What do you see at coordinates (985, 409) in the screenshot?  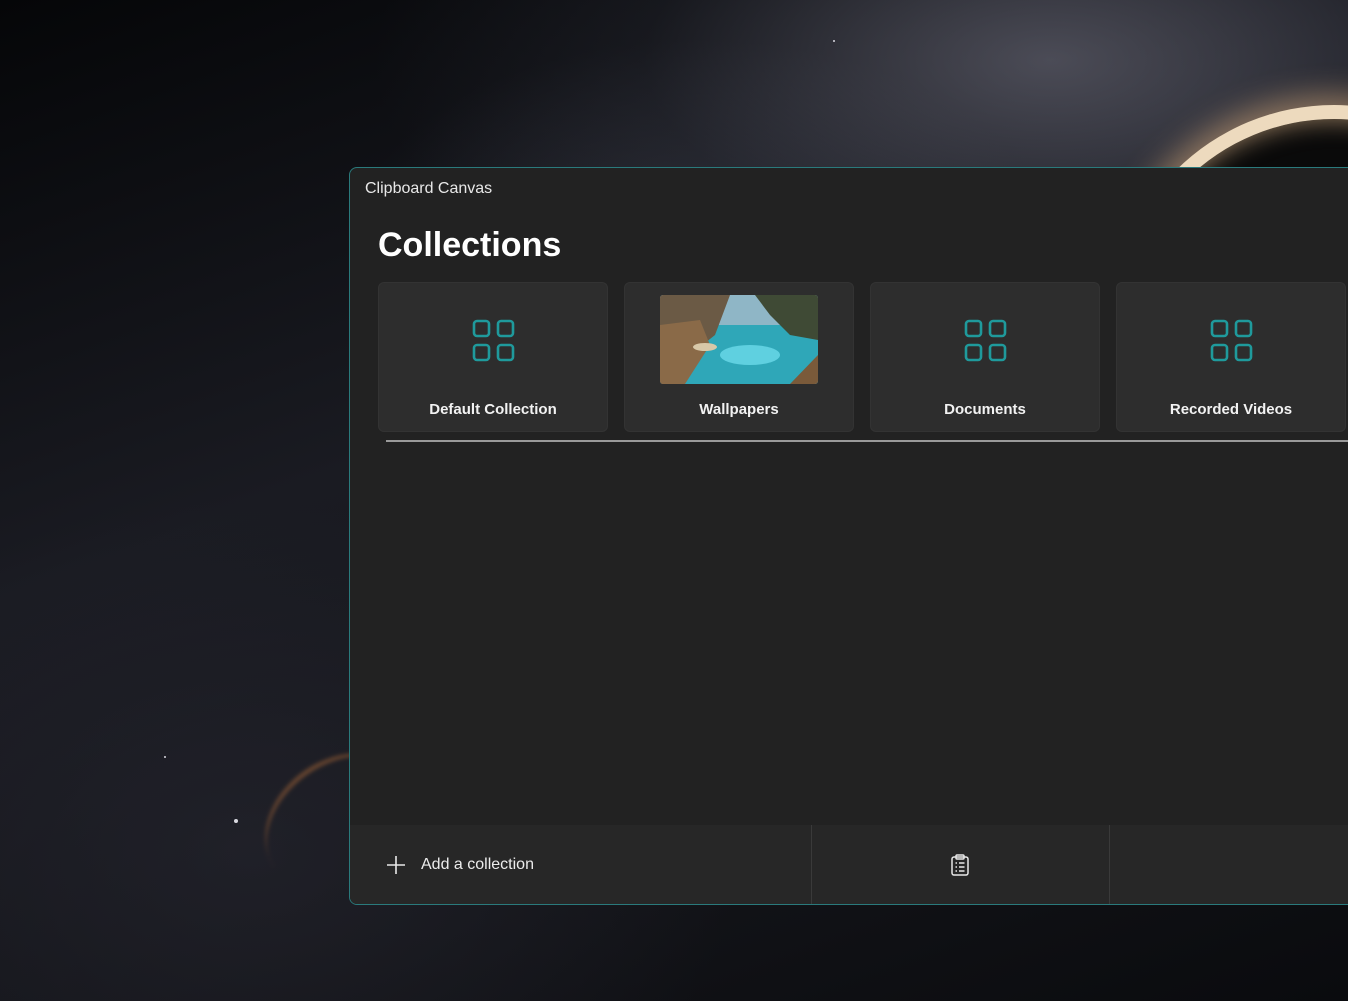 I see `collection-label: Documents` at bounding box center [985, 409].